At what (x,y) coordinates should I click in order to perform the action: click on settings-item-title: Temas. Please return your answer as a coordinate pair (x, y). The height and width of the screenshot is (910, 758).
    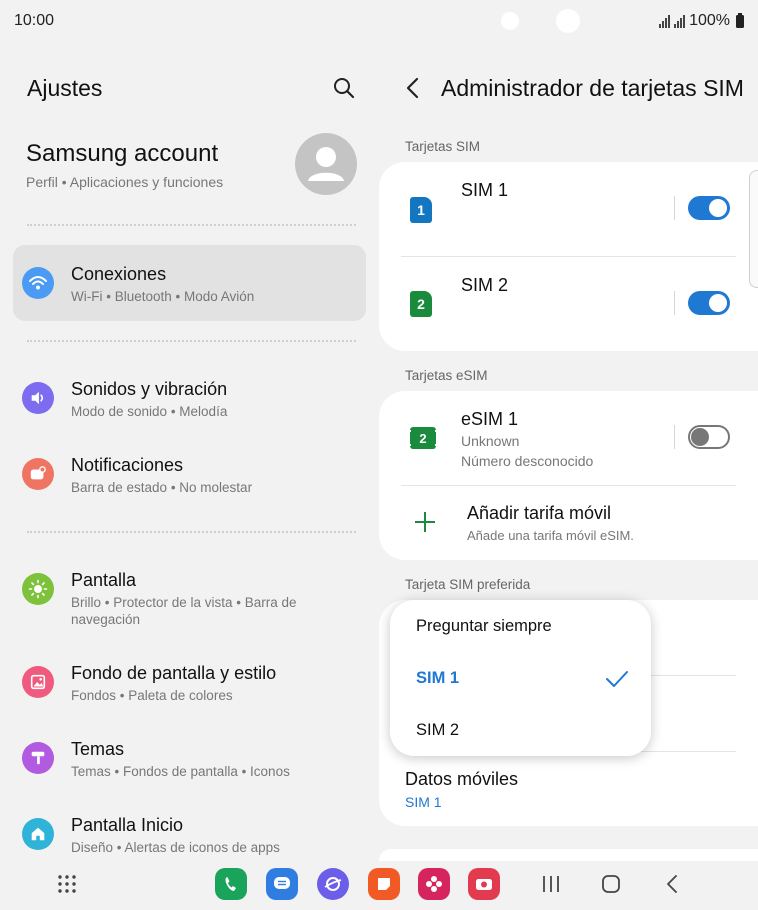
    Looking at the image, I should click on (98, 749).